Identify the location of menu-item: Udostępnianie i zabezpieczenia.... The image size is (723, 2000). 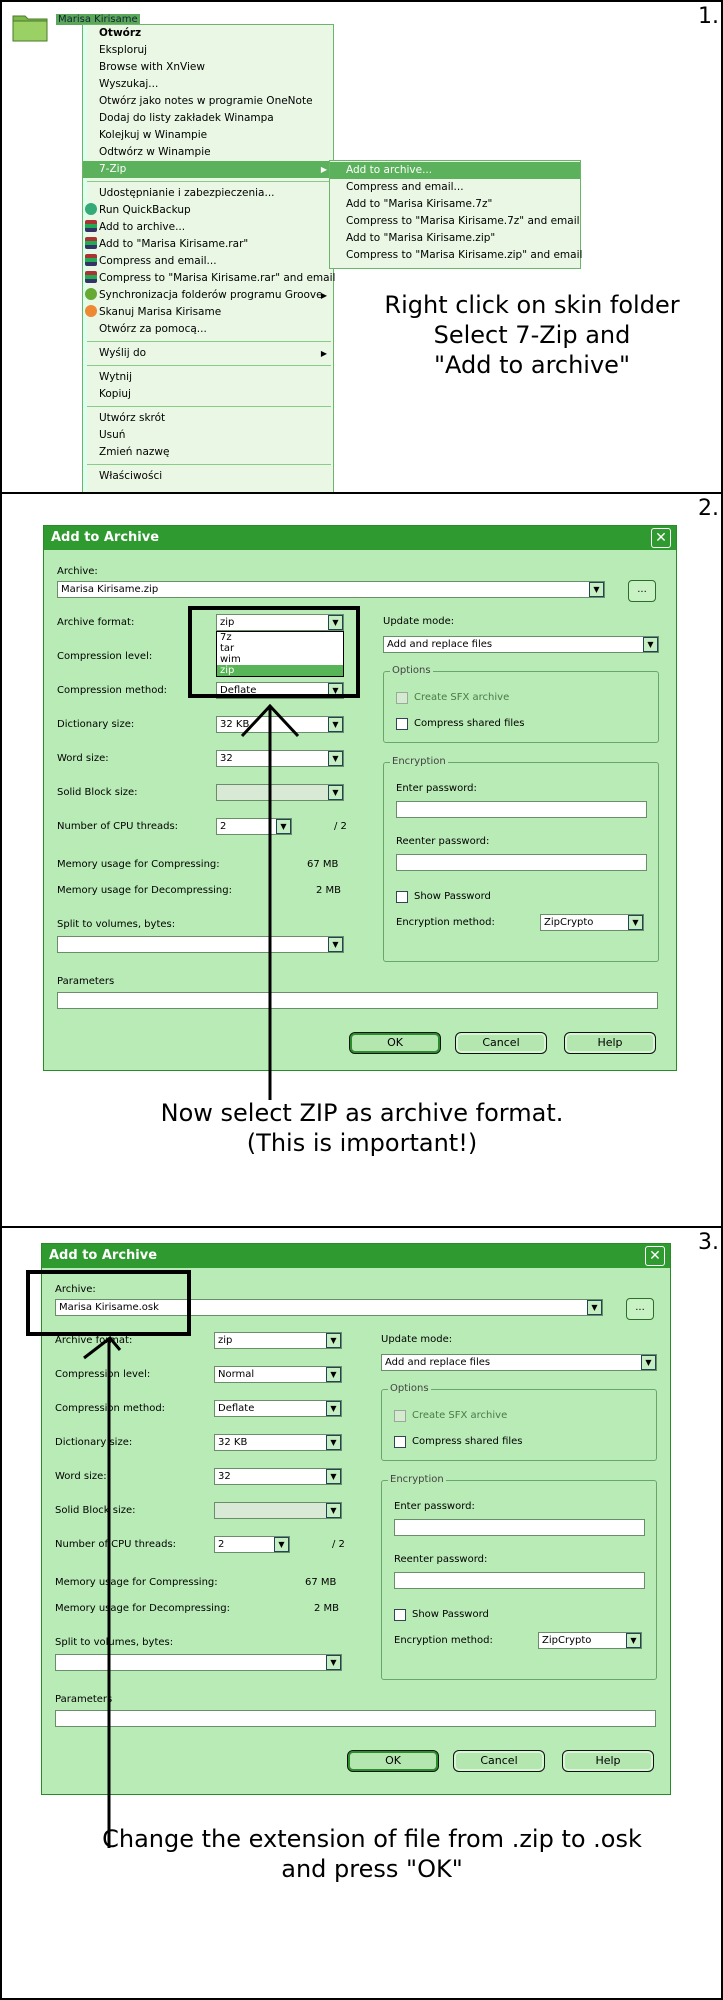
(208, 193).